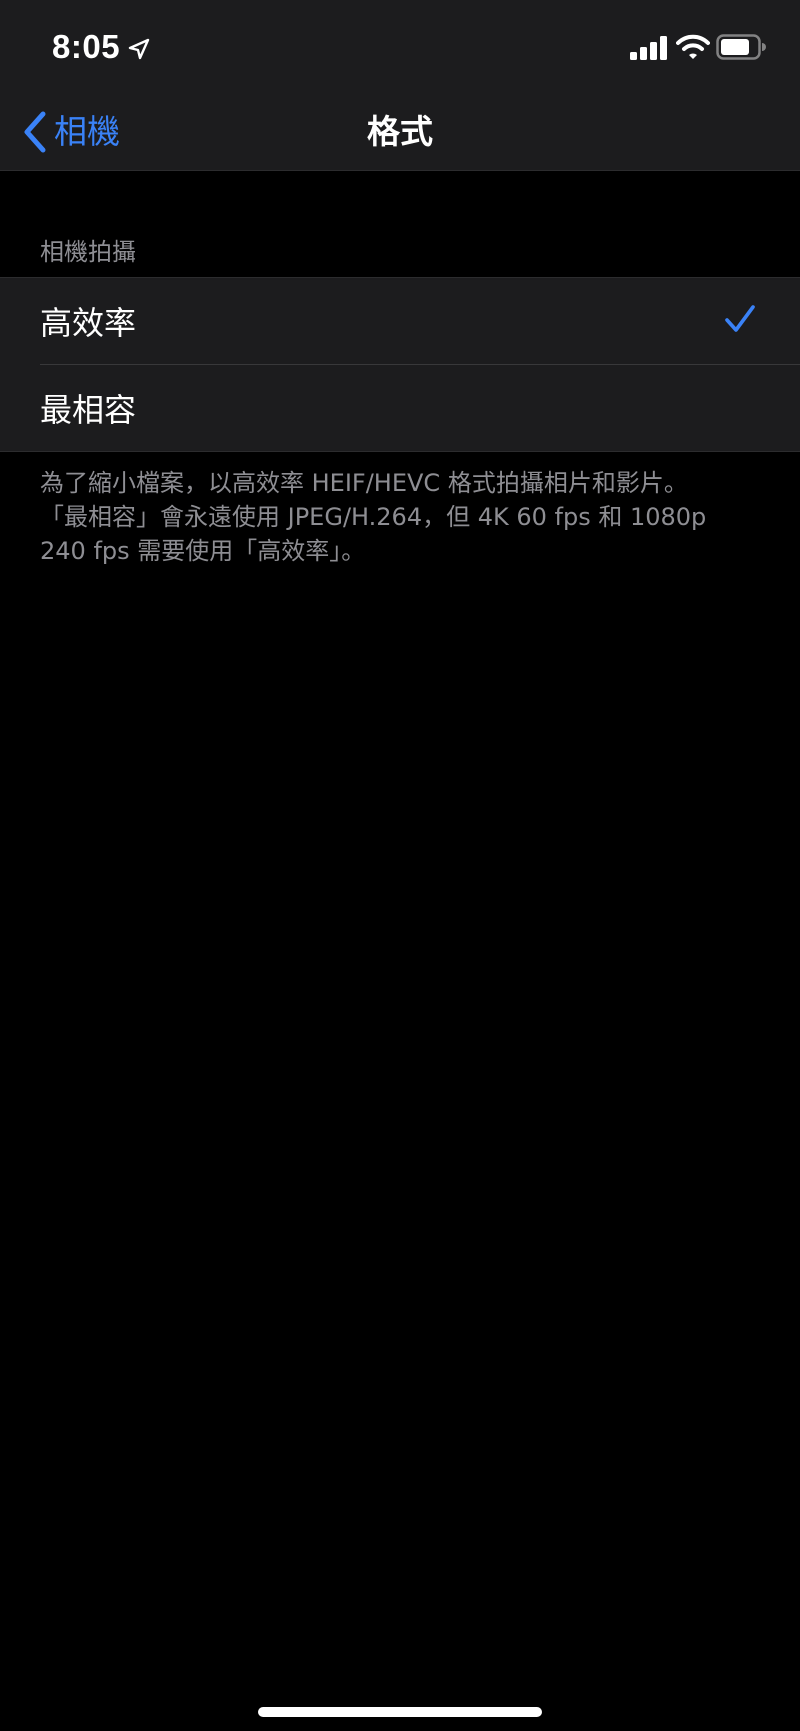 Image resolution: width=800 pixels, height=1731 pixels. What do you see at coordinates (88, 410) in the screenshot?
I see `option-label: 最相容` at bounding box center [88, 410].